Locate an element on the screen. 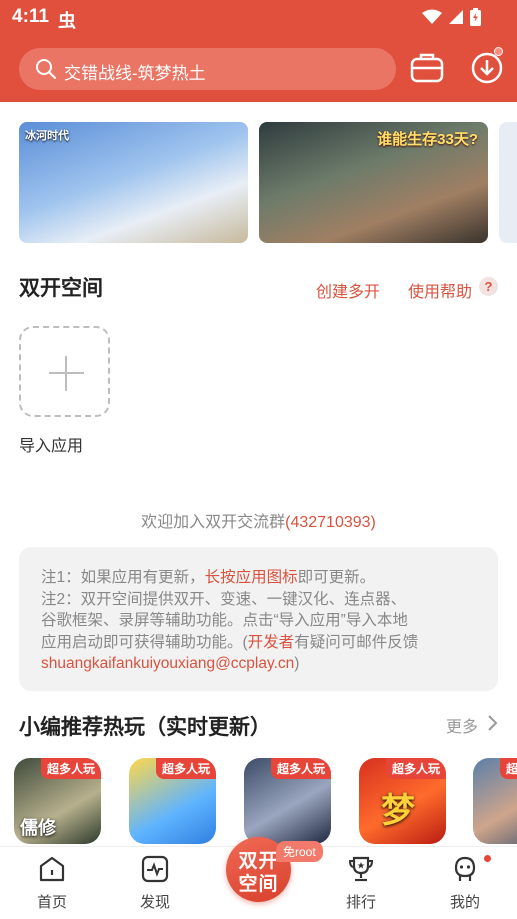 The height and width of the screenshot is (919, 517). recommend-games-row: 超多人玩 儒修 超多人玩 超多人玩 超多人玩 梦 超多人玩 is located at coordinates (258, 802).